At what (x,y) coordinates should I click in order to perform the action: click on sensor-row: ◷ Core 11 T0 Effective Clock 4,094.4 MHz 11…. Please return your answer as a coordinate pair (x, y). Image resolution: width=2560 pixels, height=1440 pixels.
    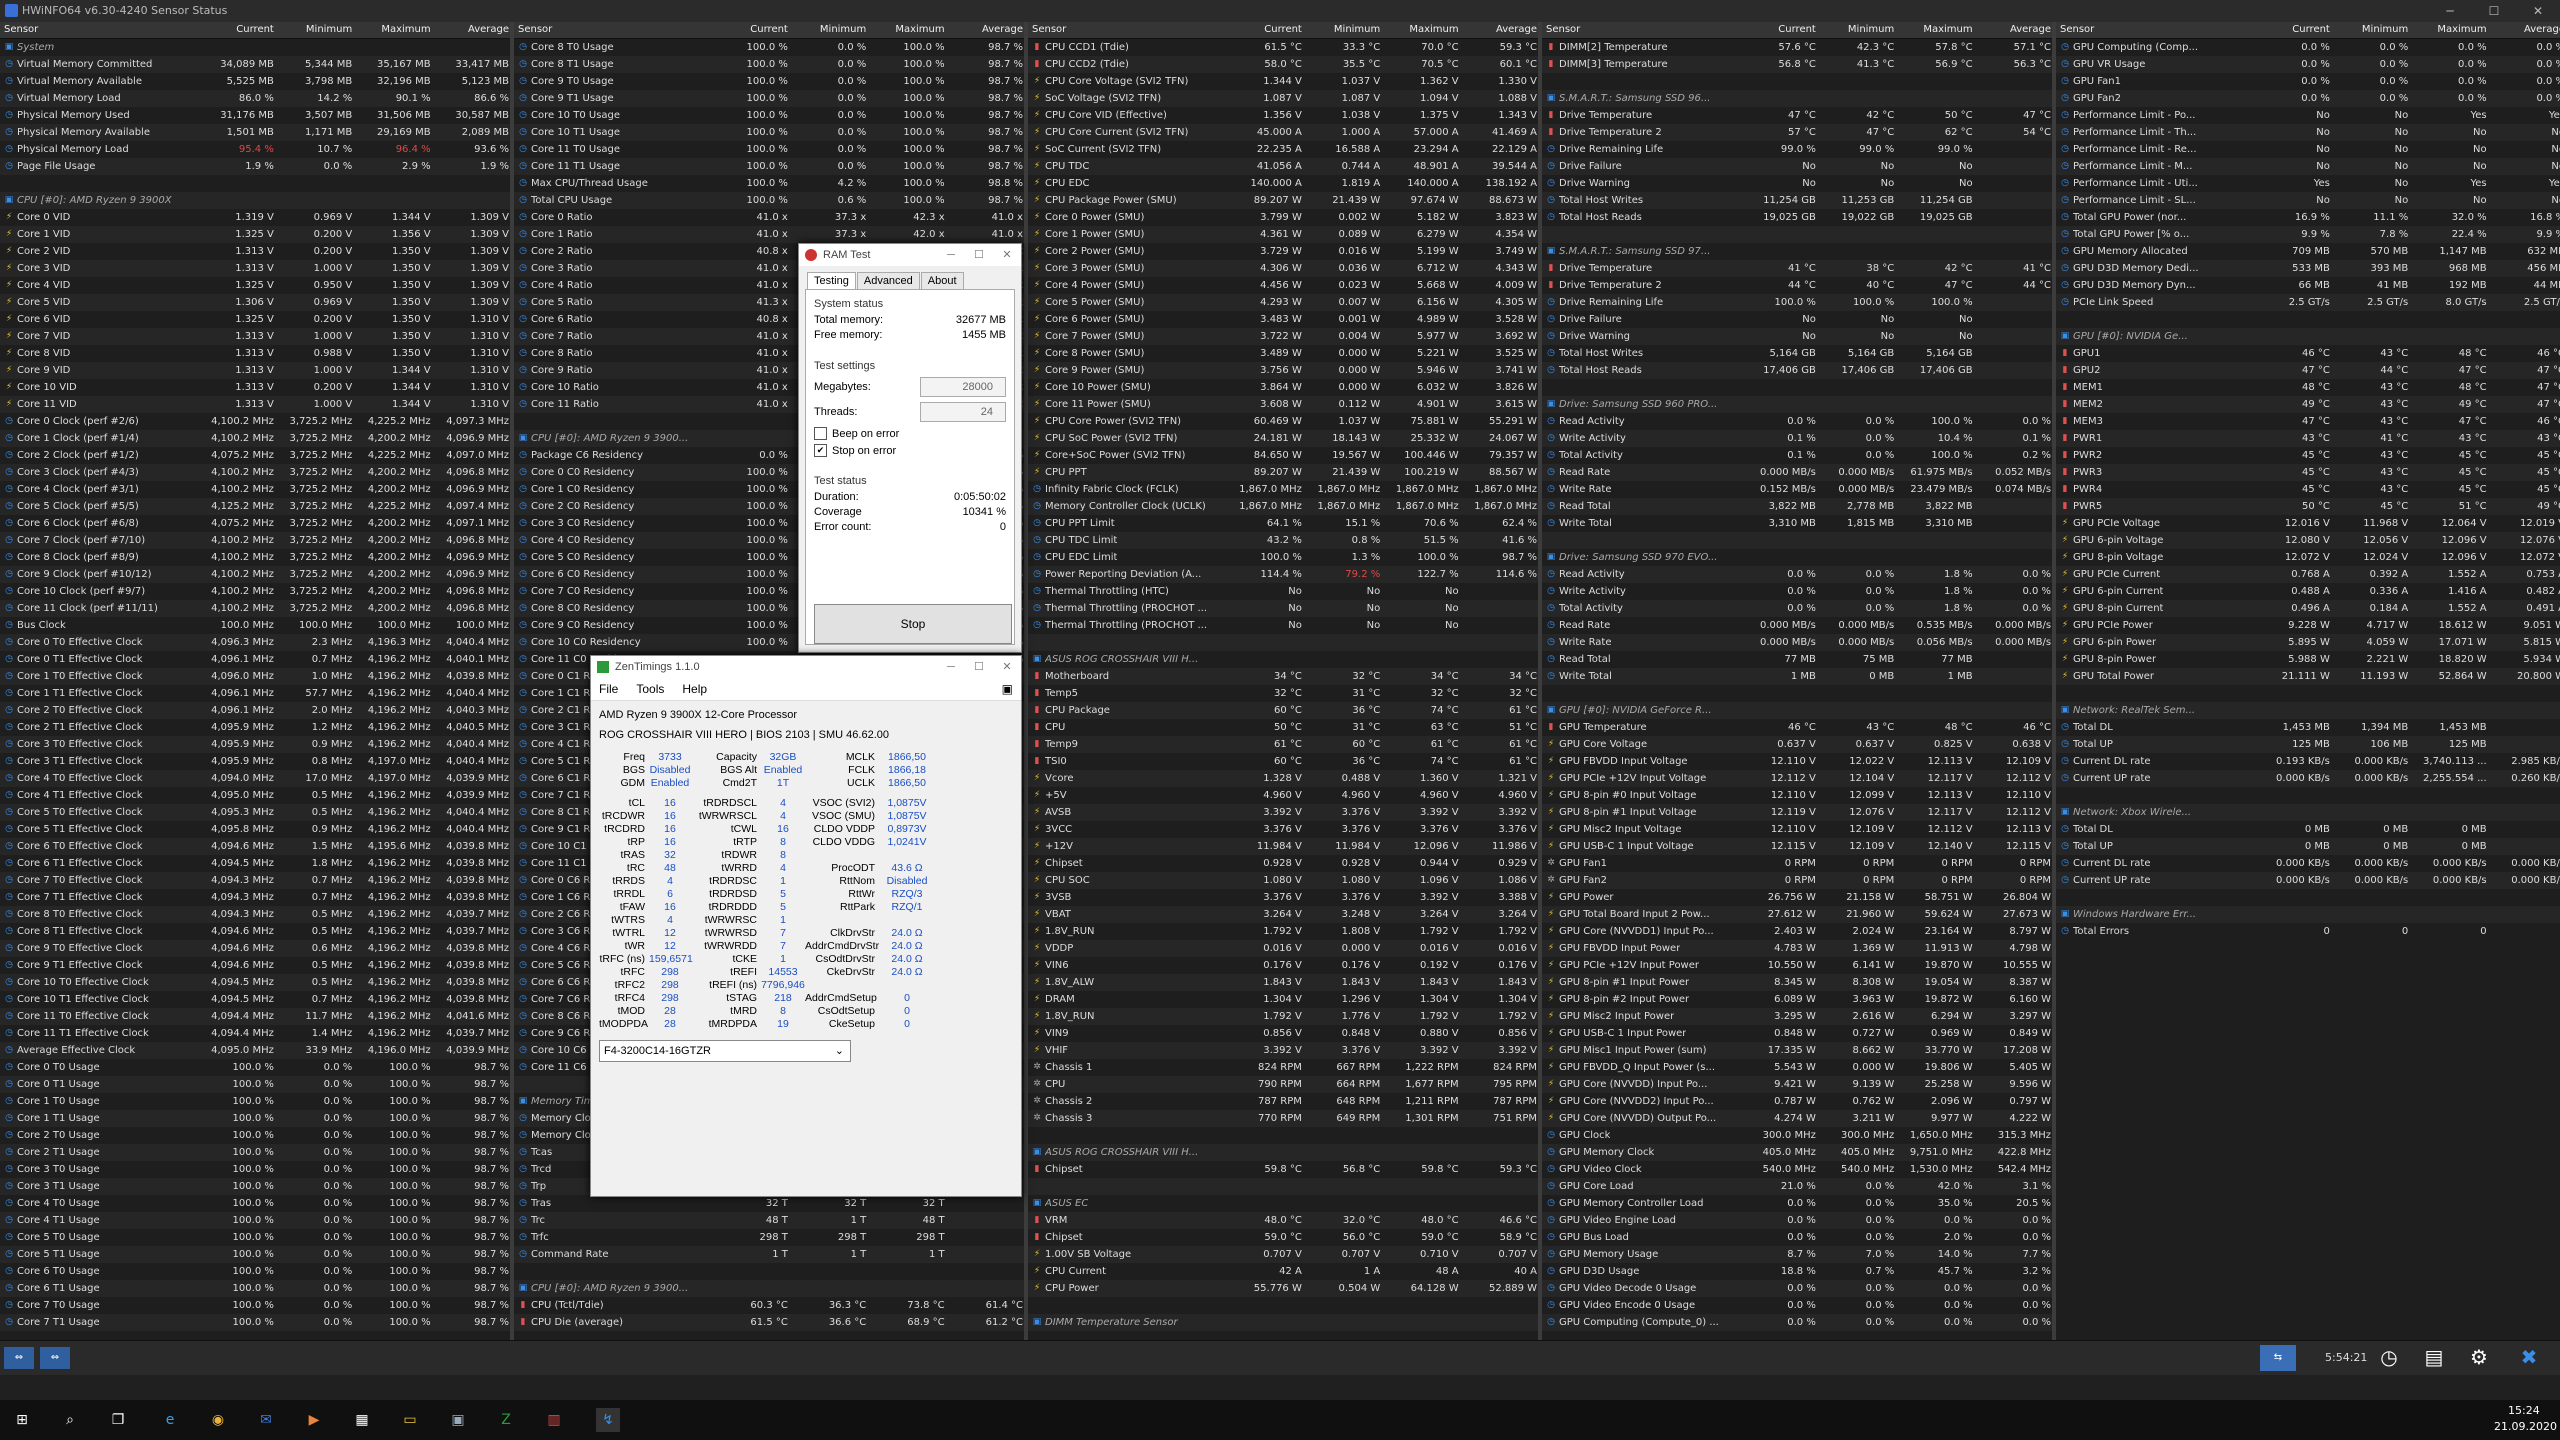
    Looking at the image, I should click on (255, 1016).